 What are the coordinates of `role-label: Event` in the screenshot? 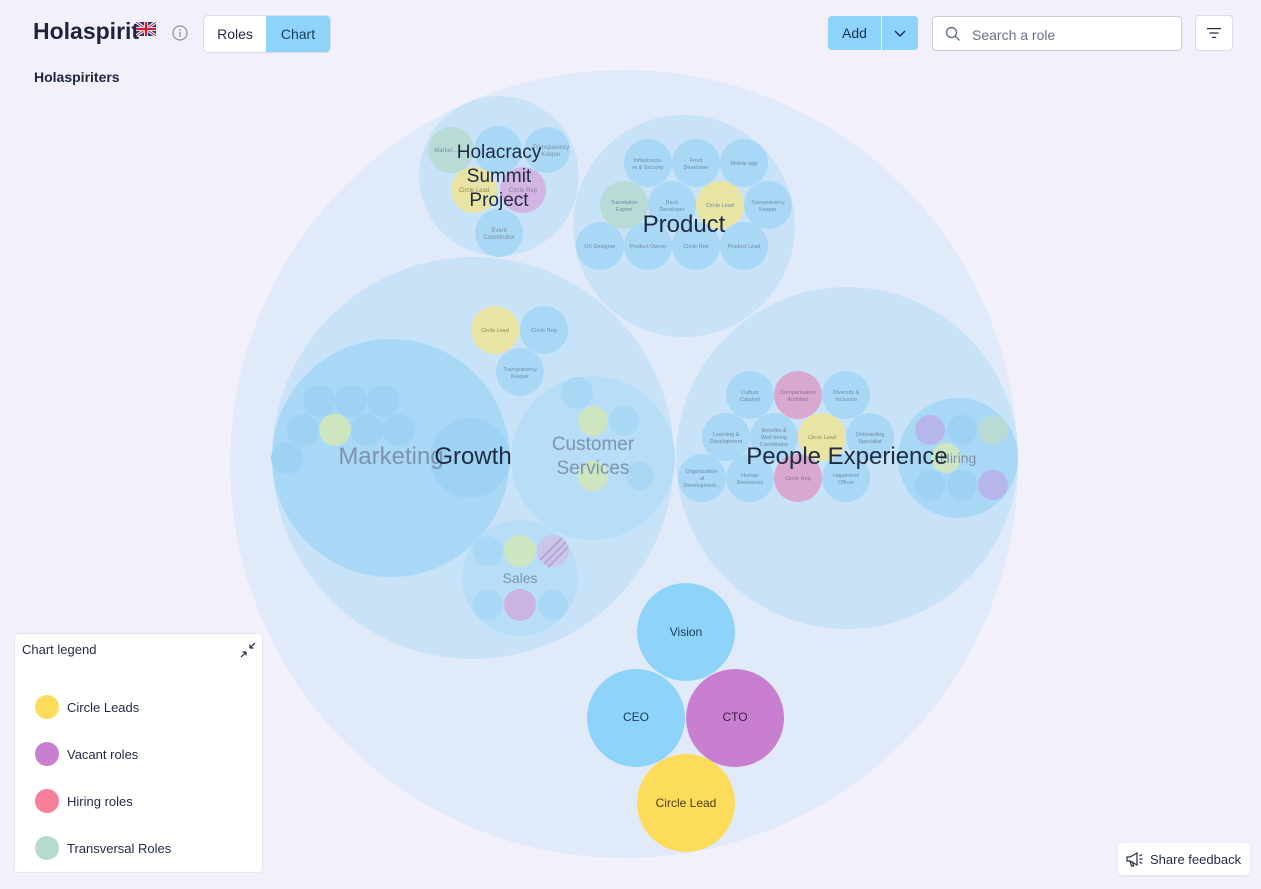 It's located at (499, 231).